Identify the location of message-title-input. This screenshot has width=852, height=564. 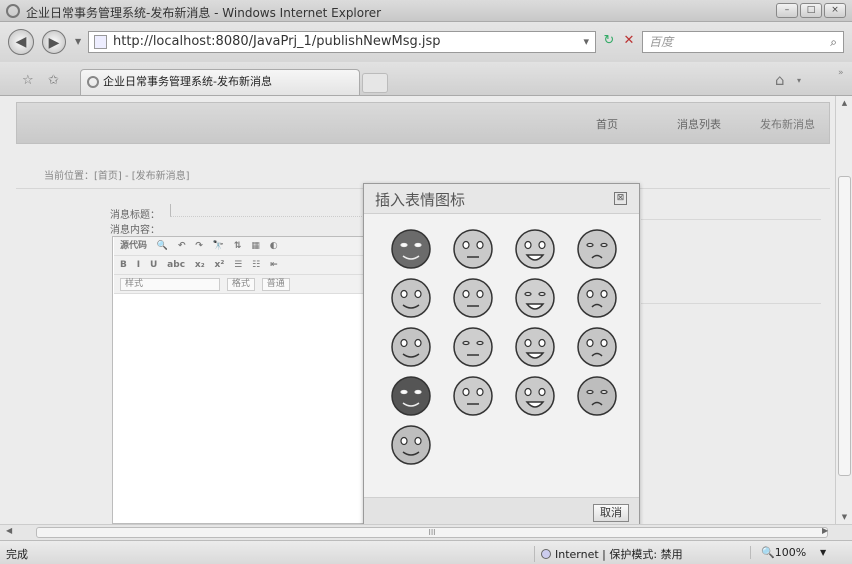
(268, 210).